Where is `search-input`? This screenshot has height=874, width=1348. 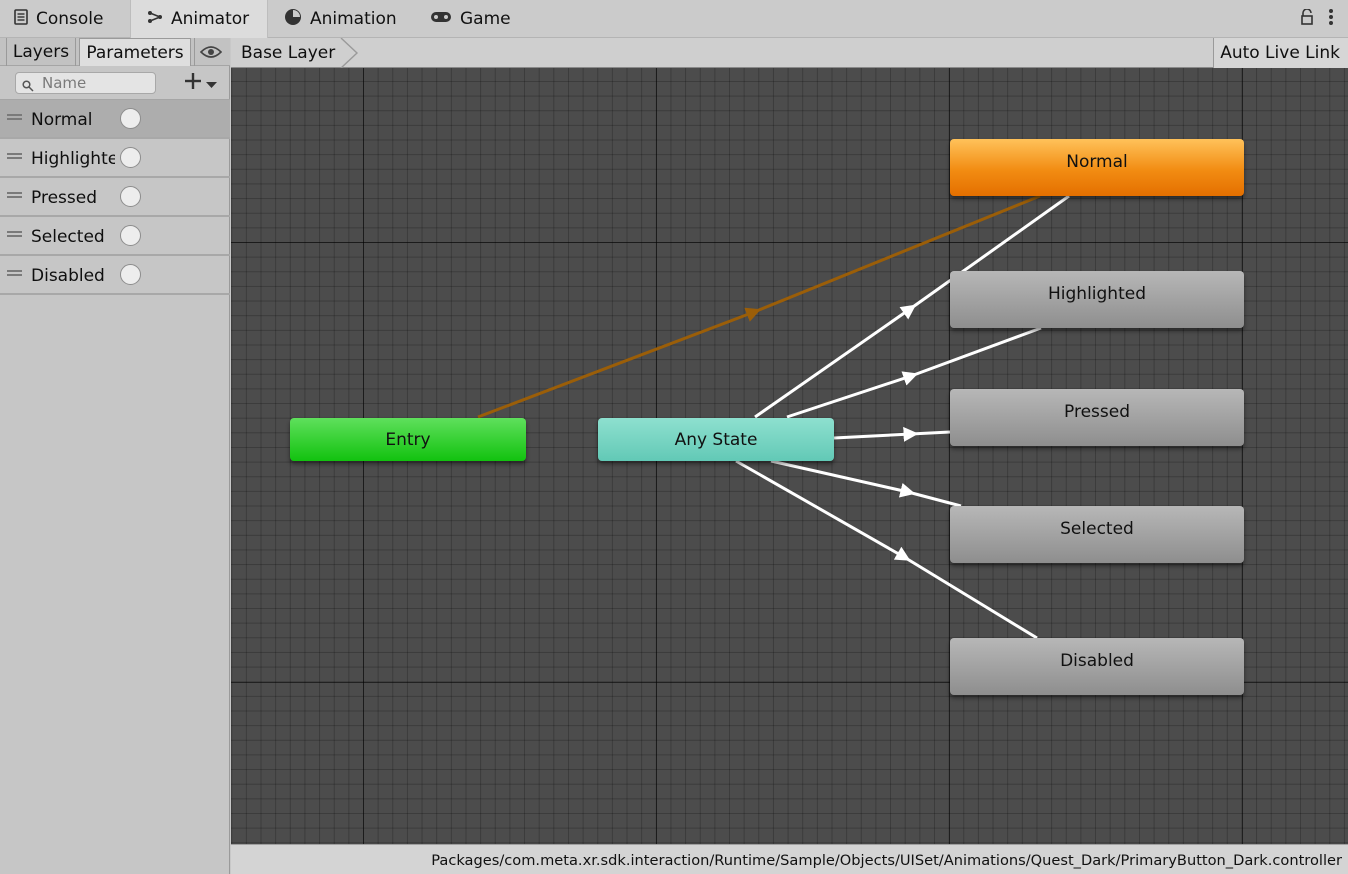 search-input is located at coordinates (85, 83).